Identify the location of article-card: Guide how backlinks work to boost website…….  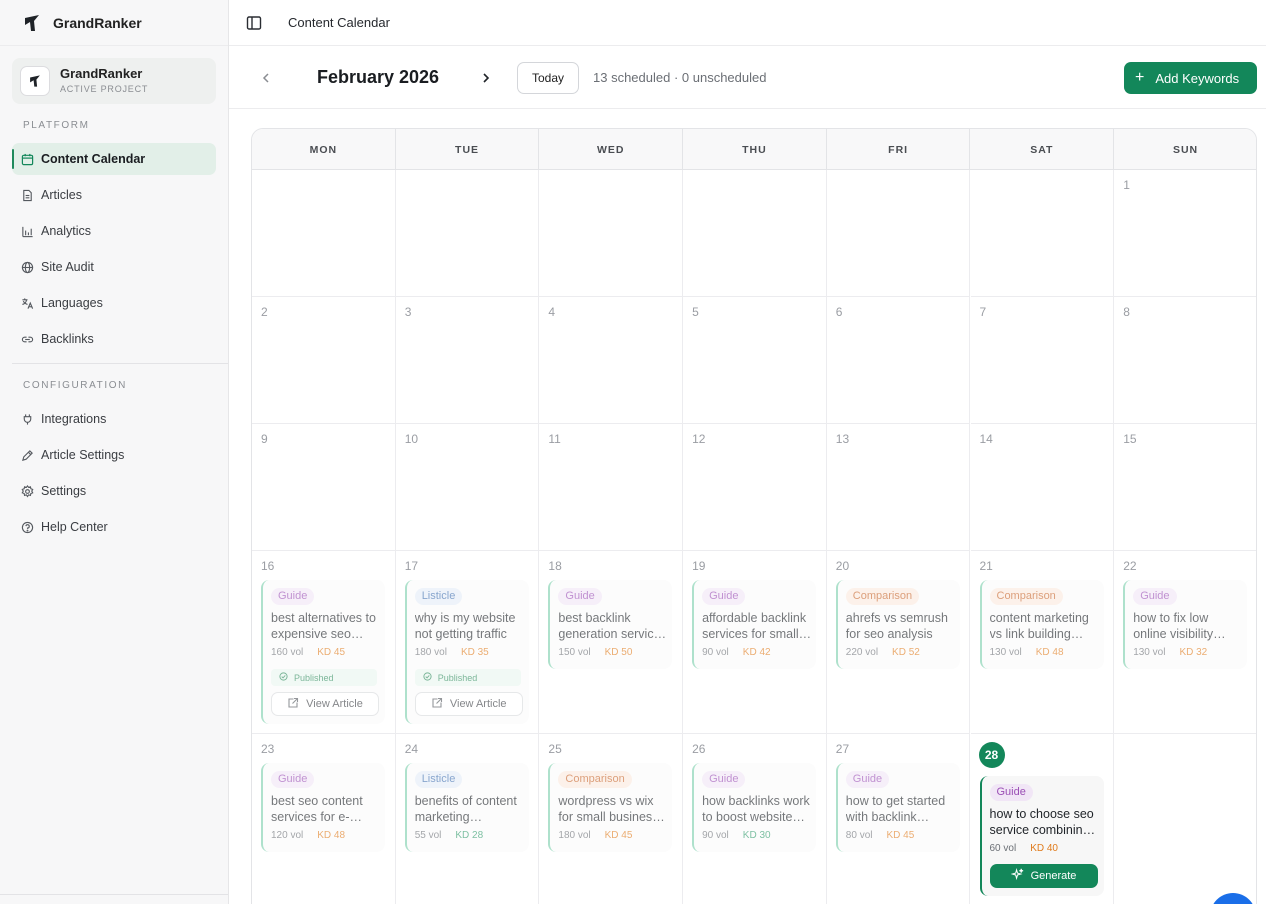
(754, 807).